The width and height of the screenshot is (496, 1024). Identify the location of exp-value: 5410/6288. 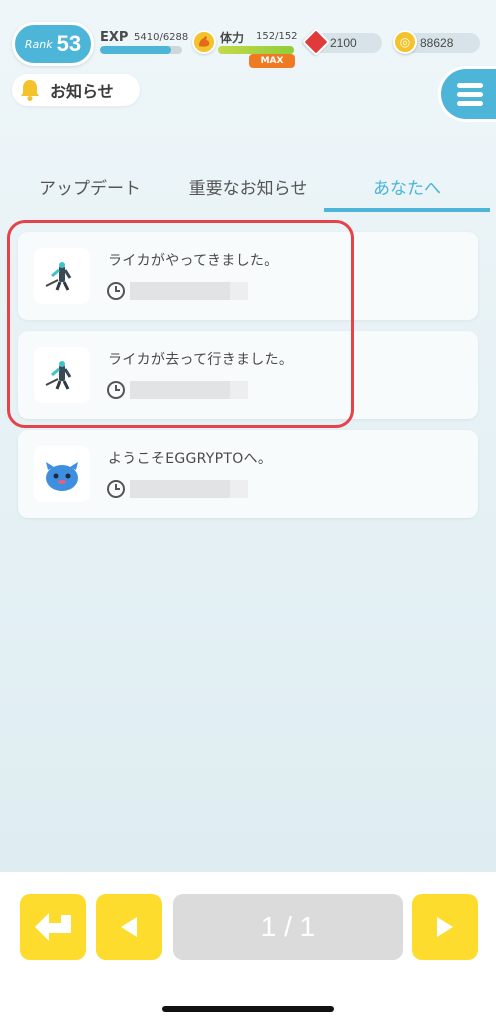
(161, 37).